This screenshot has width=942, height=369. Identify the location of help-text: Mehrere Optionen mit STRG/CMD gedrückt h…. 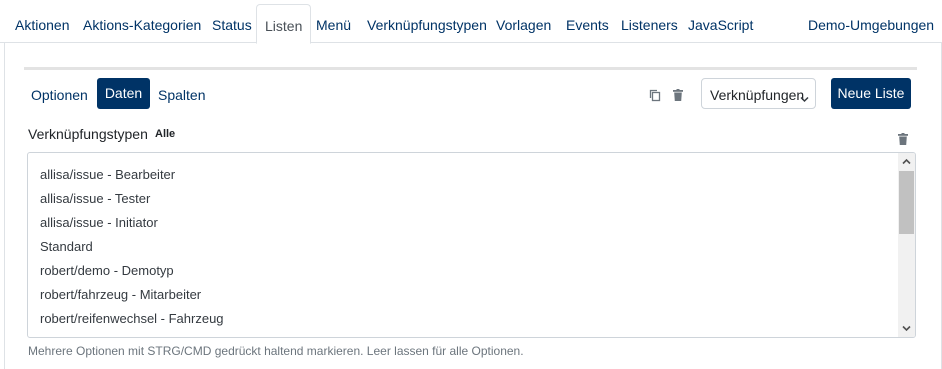
(276, 351).